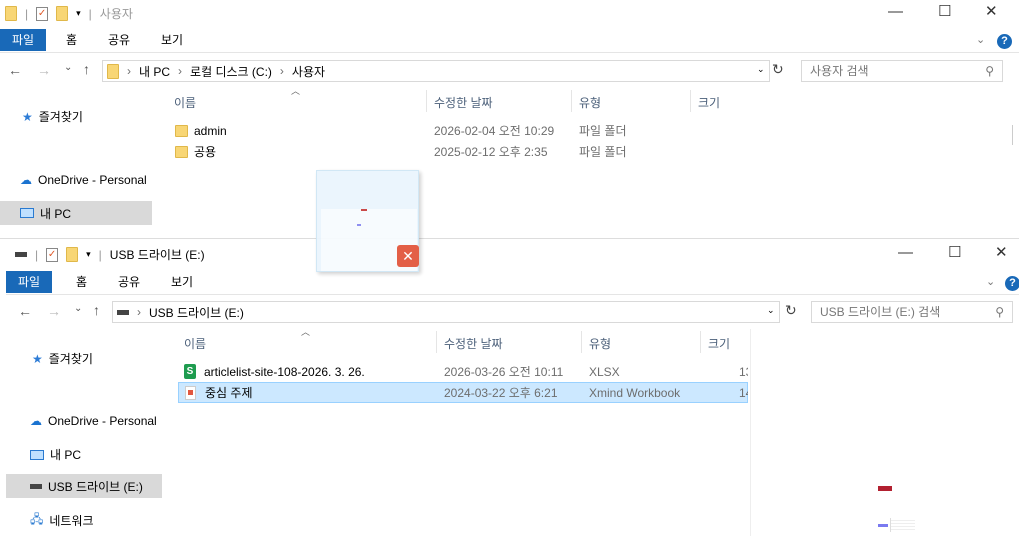 This screenshot has width=1019, height=536. I want to click on file-date: 2025-02-12 오후 2:35, so click(491, 152).